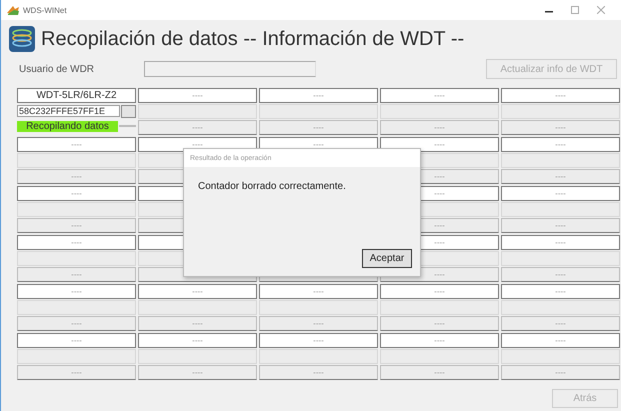 The width and height of the screenshot is (621, 411). I want to click on device-button, so click(128, 111).